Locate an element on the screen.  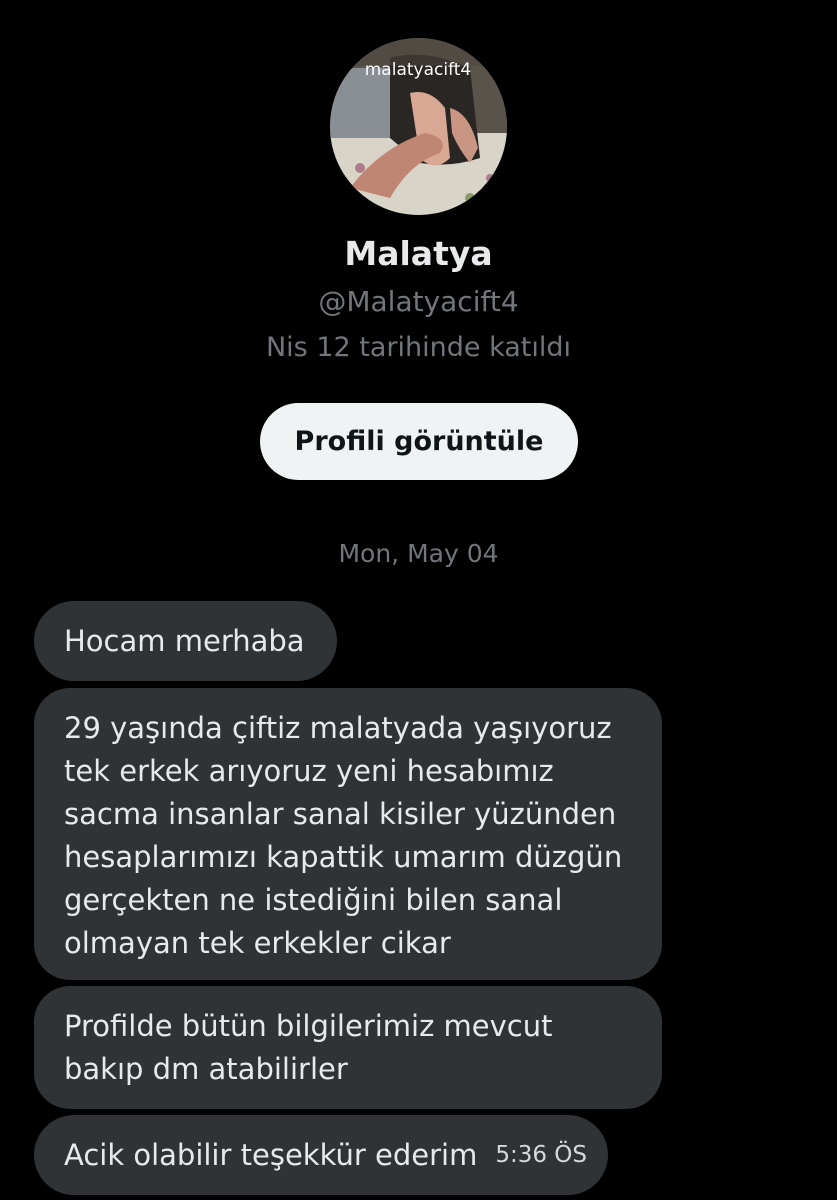
message-text: gerçekten ne istediğini bilen sanal is located at coordinates (313, 900).